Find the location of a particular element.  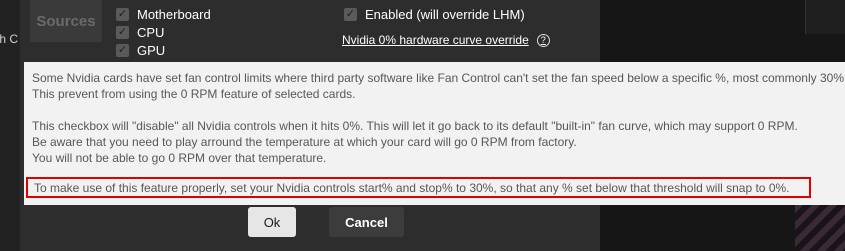

sensor-gpu: ✓ GPU is located at coordinates (140, 50).